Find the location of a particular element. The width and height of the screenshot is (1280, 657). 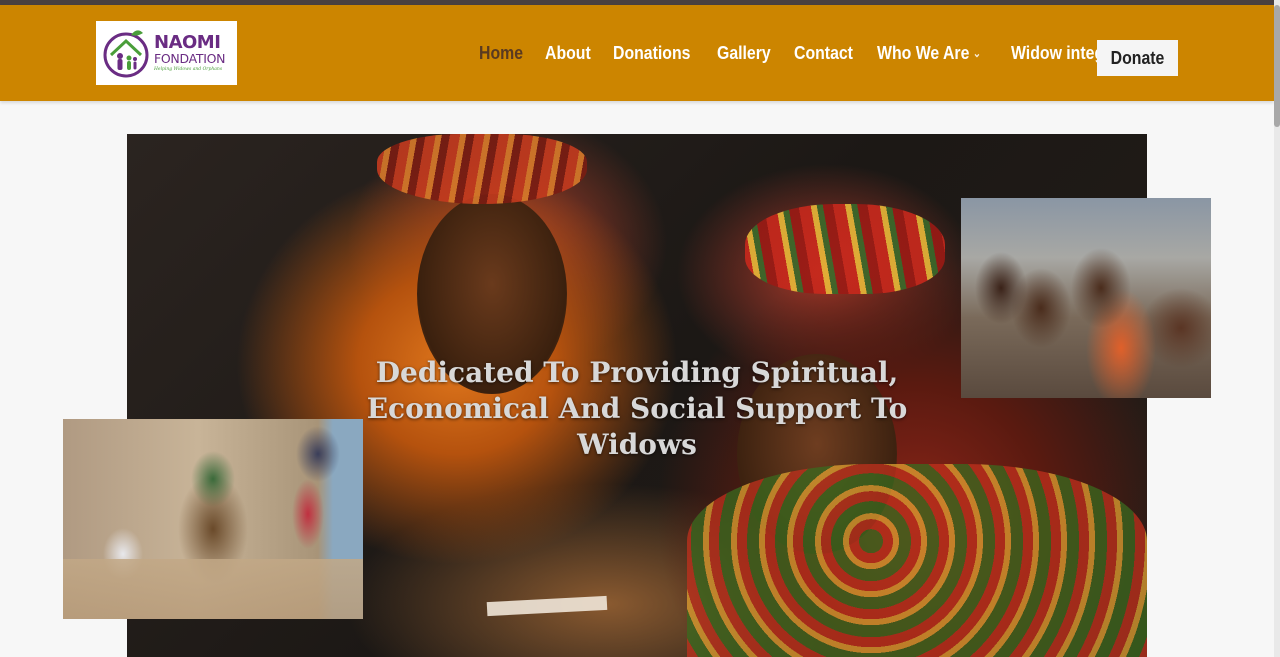

donate-button: Donate is located at coordinates (1137, 58).